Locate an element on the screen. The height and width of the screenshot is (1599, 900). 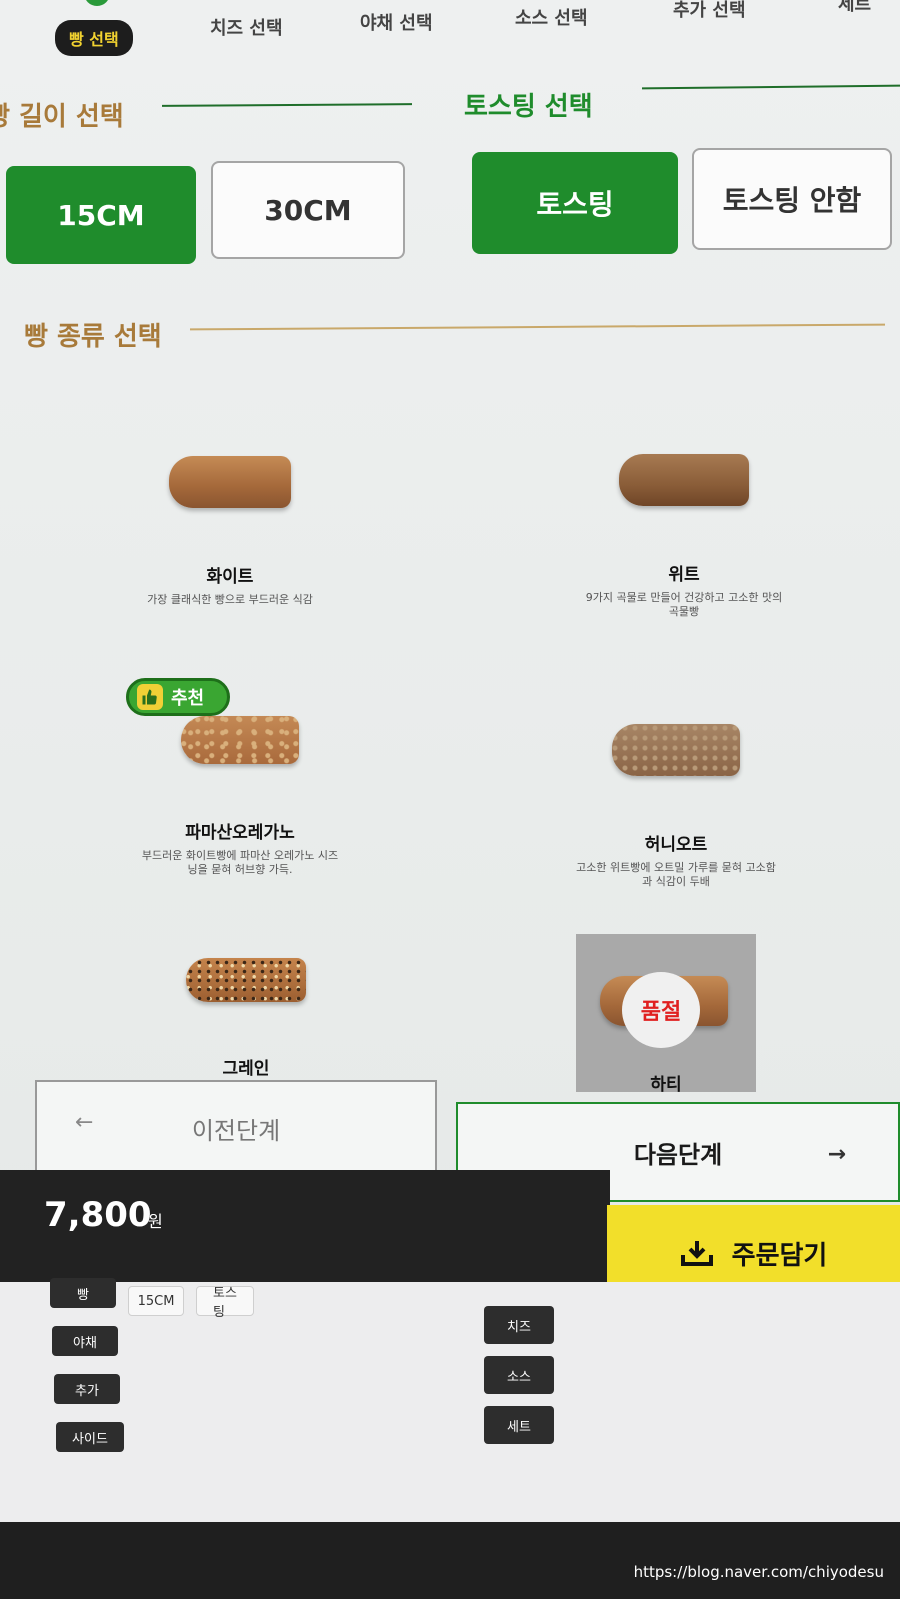
step-set: 세트 is located at coordinates (854, 8).